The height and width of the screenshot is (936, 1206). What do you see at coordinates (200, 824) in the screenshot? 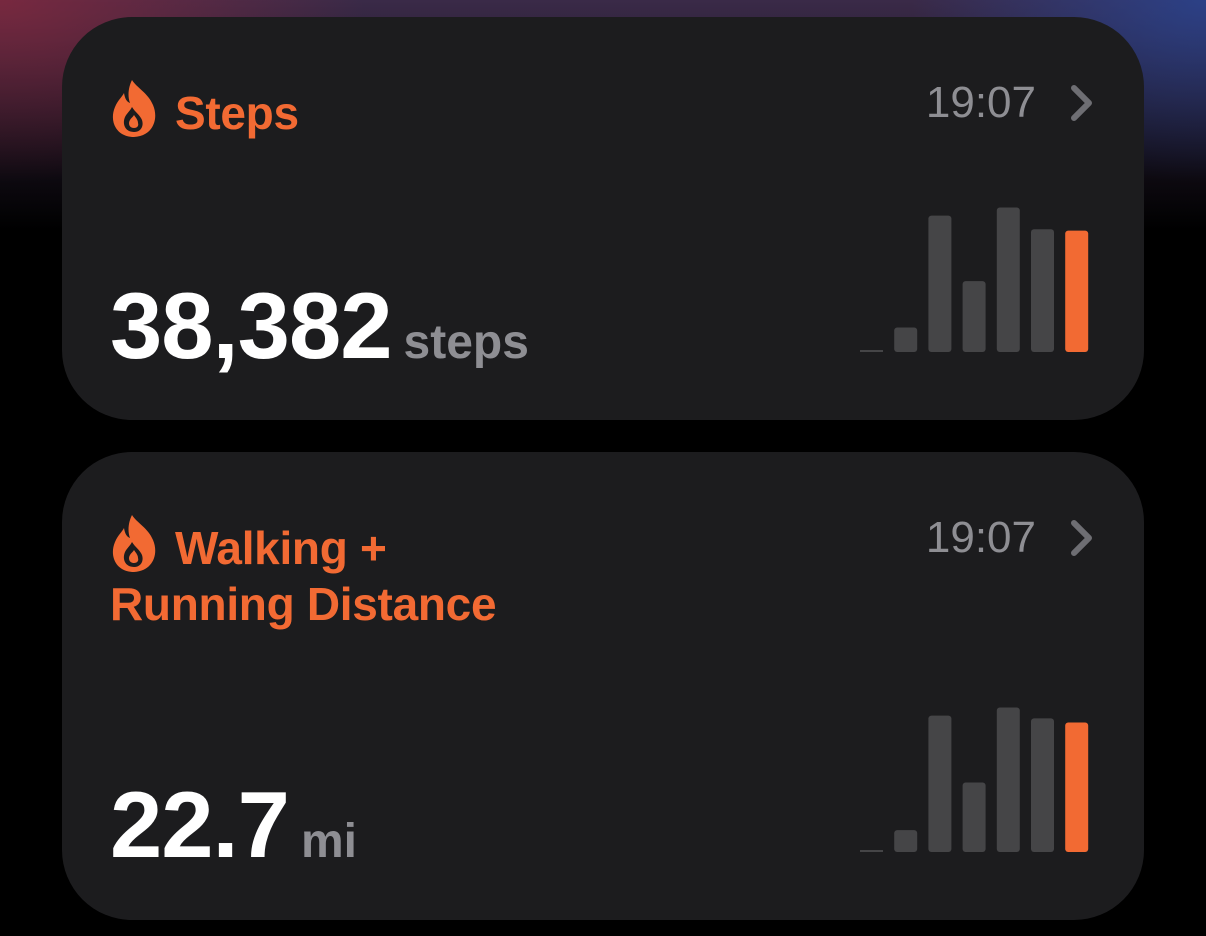
I see `value-number: 22.7` at bounding box center [200, 824].